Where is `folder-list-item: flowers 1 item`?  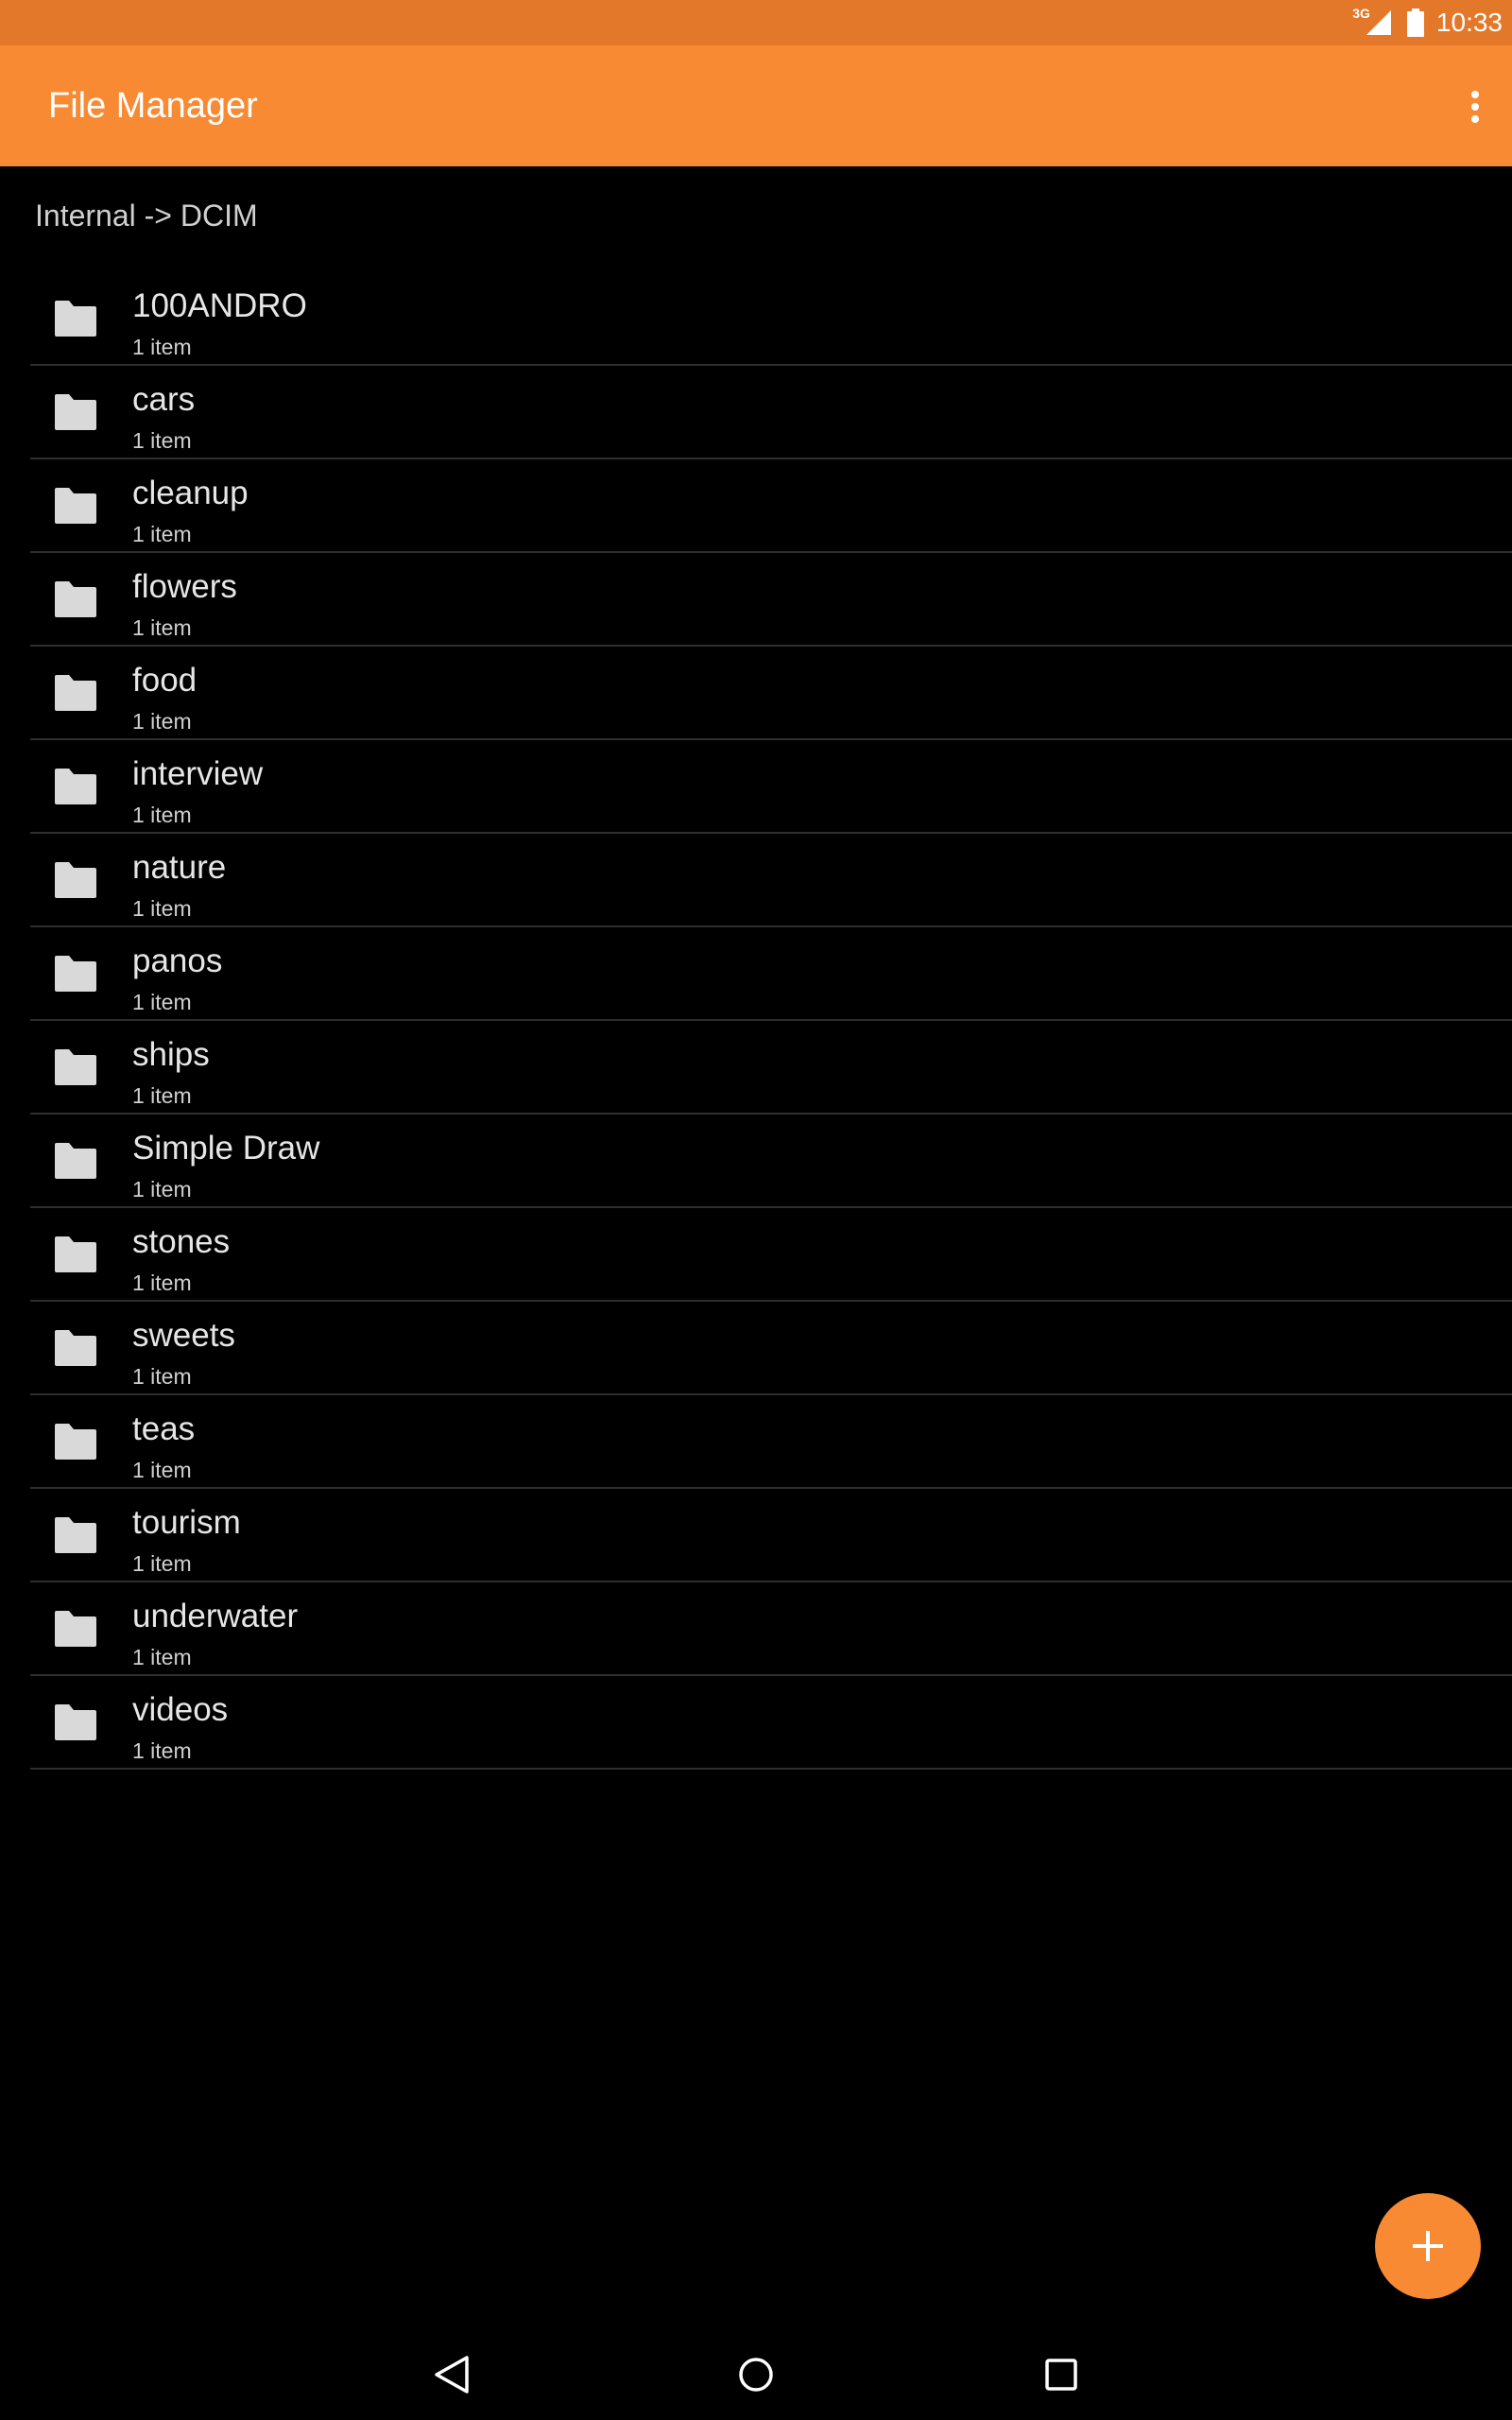 folder-list-item: flowers 1 item is located at coordinates (771, 600).